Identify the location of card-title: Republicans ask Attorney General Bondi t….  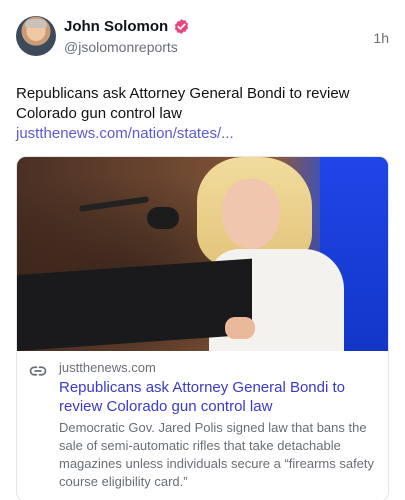
(217, 397).